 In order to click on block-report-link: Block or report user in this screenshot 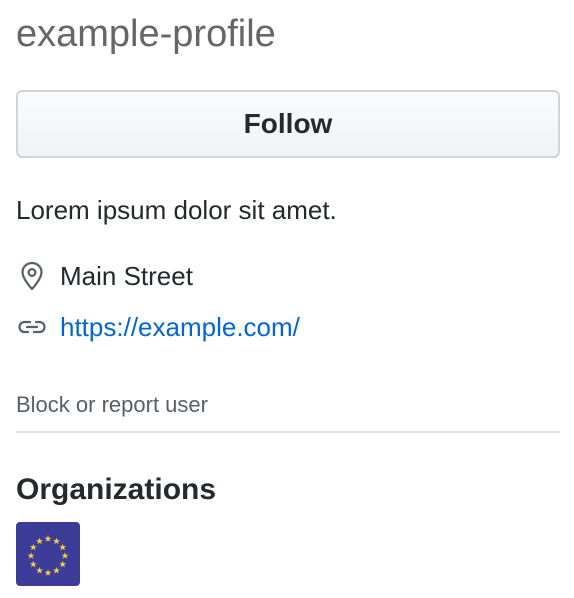, I will do `click(112, 405)`.